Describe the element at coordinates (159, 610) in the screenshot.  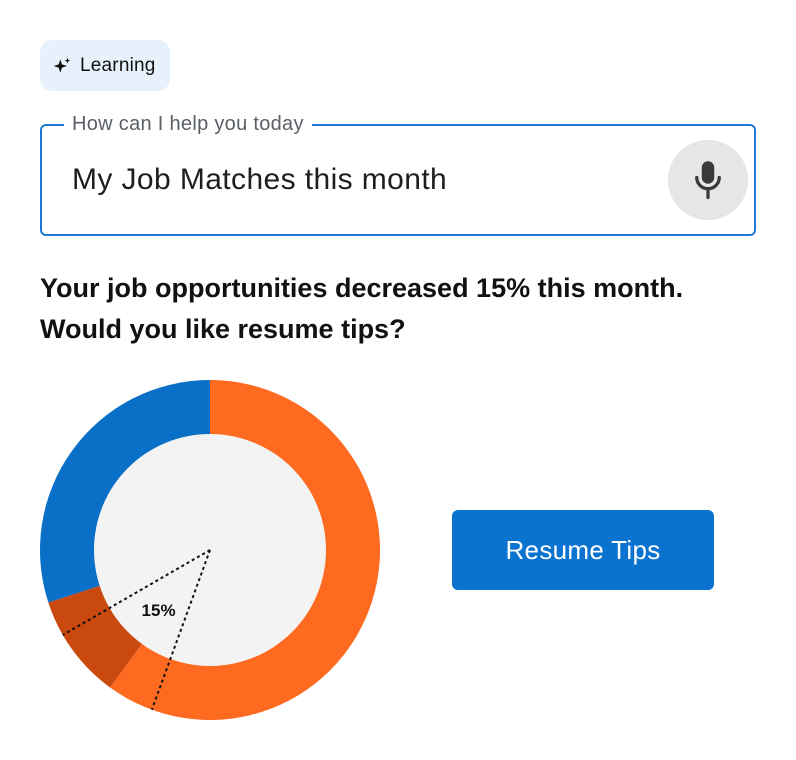
I see `percentage-label: 15%` at that location.